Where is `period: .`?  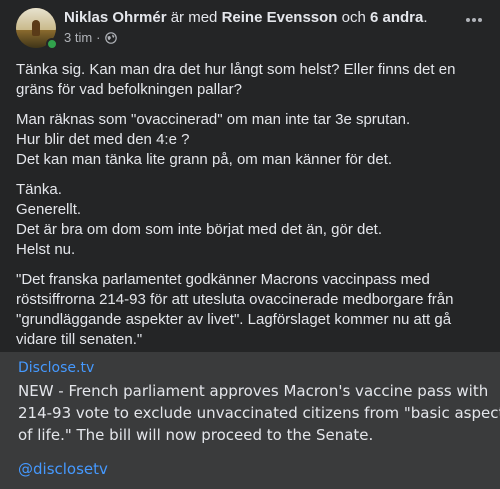
period: . is located at coordinates (425, 17).